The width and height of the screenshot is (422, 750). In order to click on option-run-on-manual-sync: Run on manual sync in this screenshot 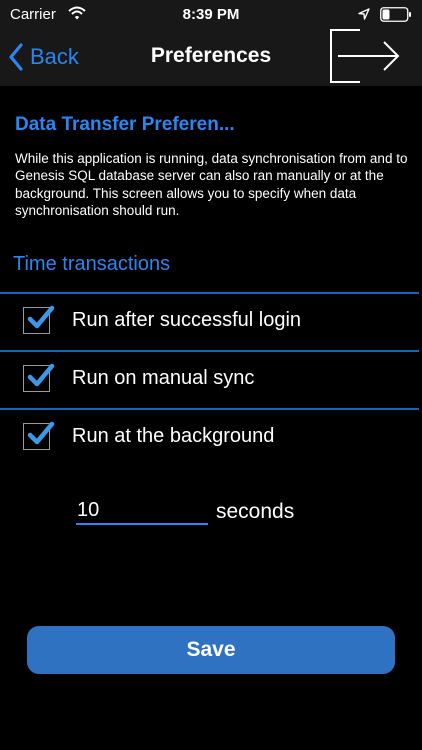, I will do `click(209, 380)`.